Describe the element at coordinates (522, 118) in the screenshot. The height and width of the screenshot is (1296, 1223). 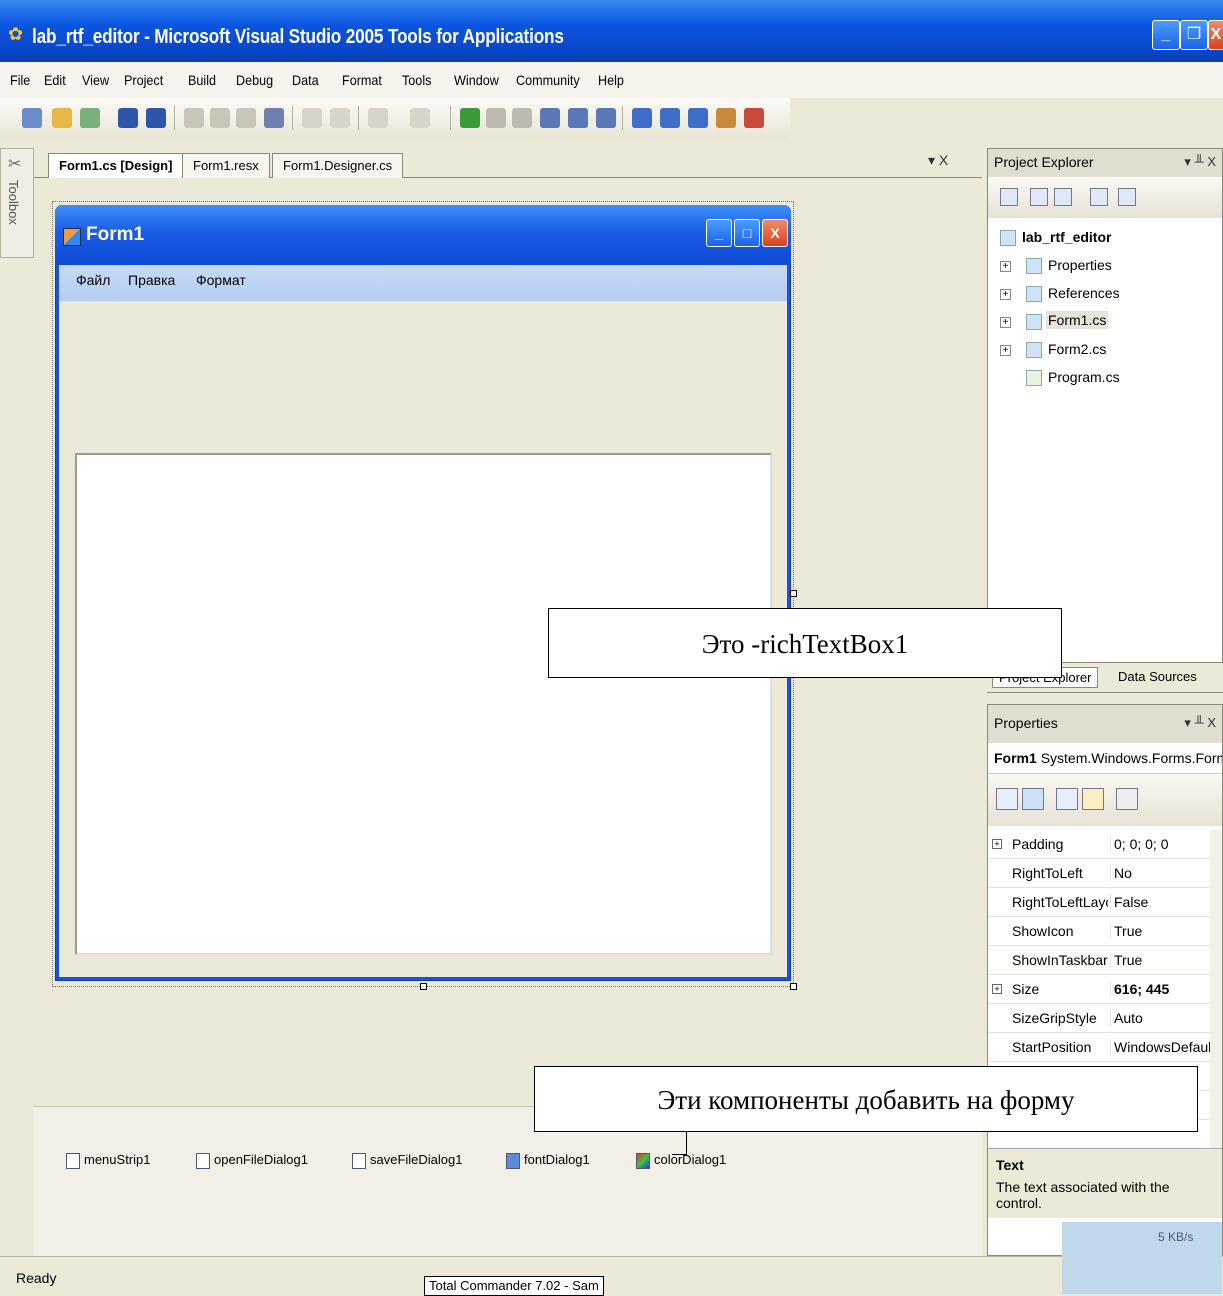
I see `stop-icon` at that location.